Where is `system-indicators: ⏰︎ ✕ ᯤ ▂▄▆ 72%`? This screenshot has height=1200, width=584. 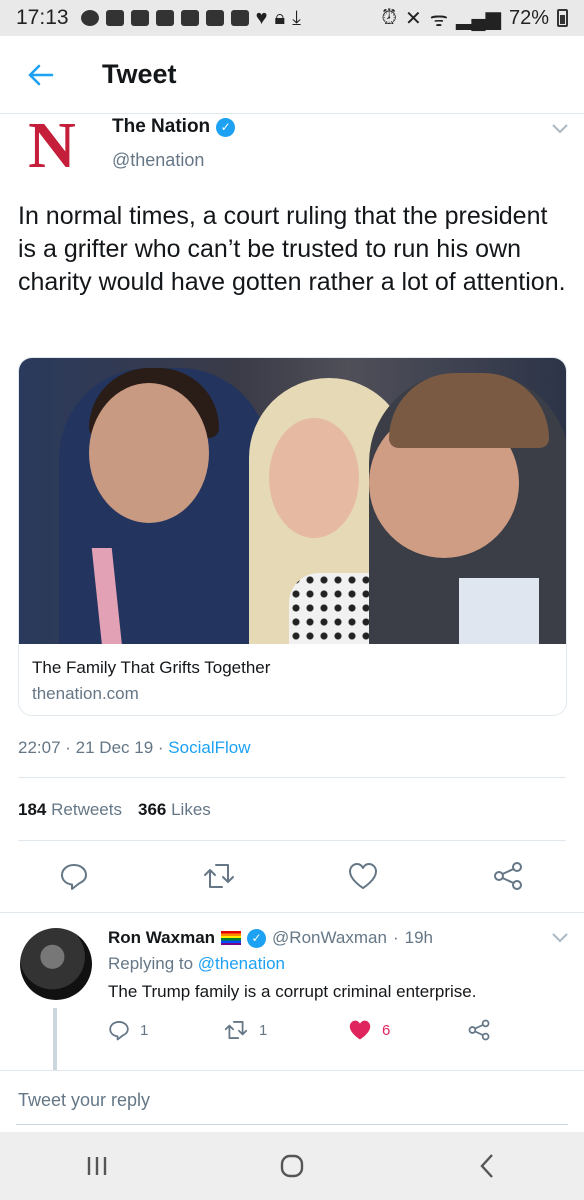
system-indicators: ⏰︎ ✕ ᯤ ▂▄▆ 72% is located at coordinates (474, 18).